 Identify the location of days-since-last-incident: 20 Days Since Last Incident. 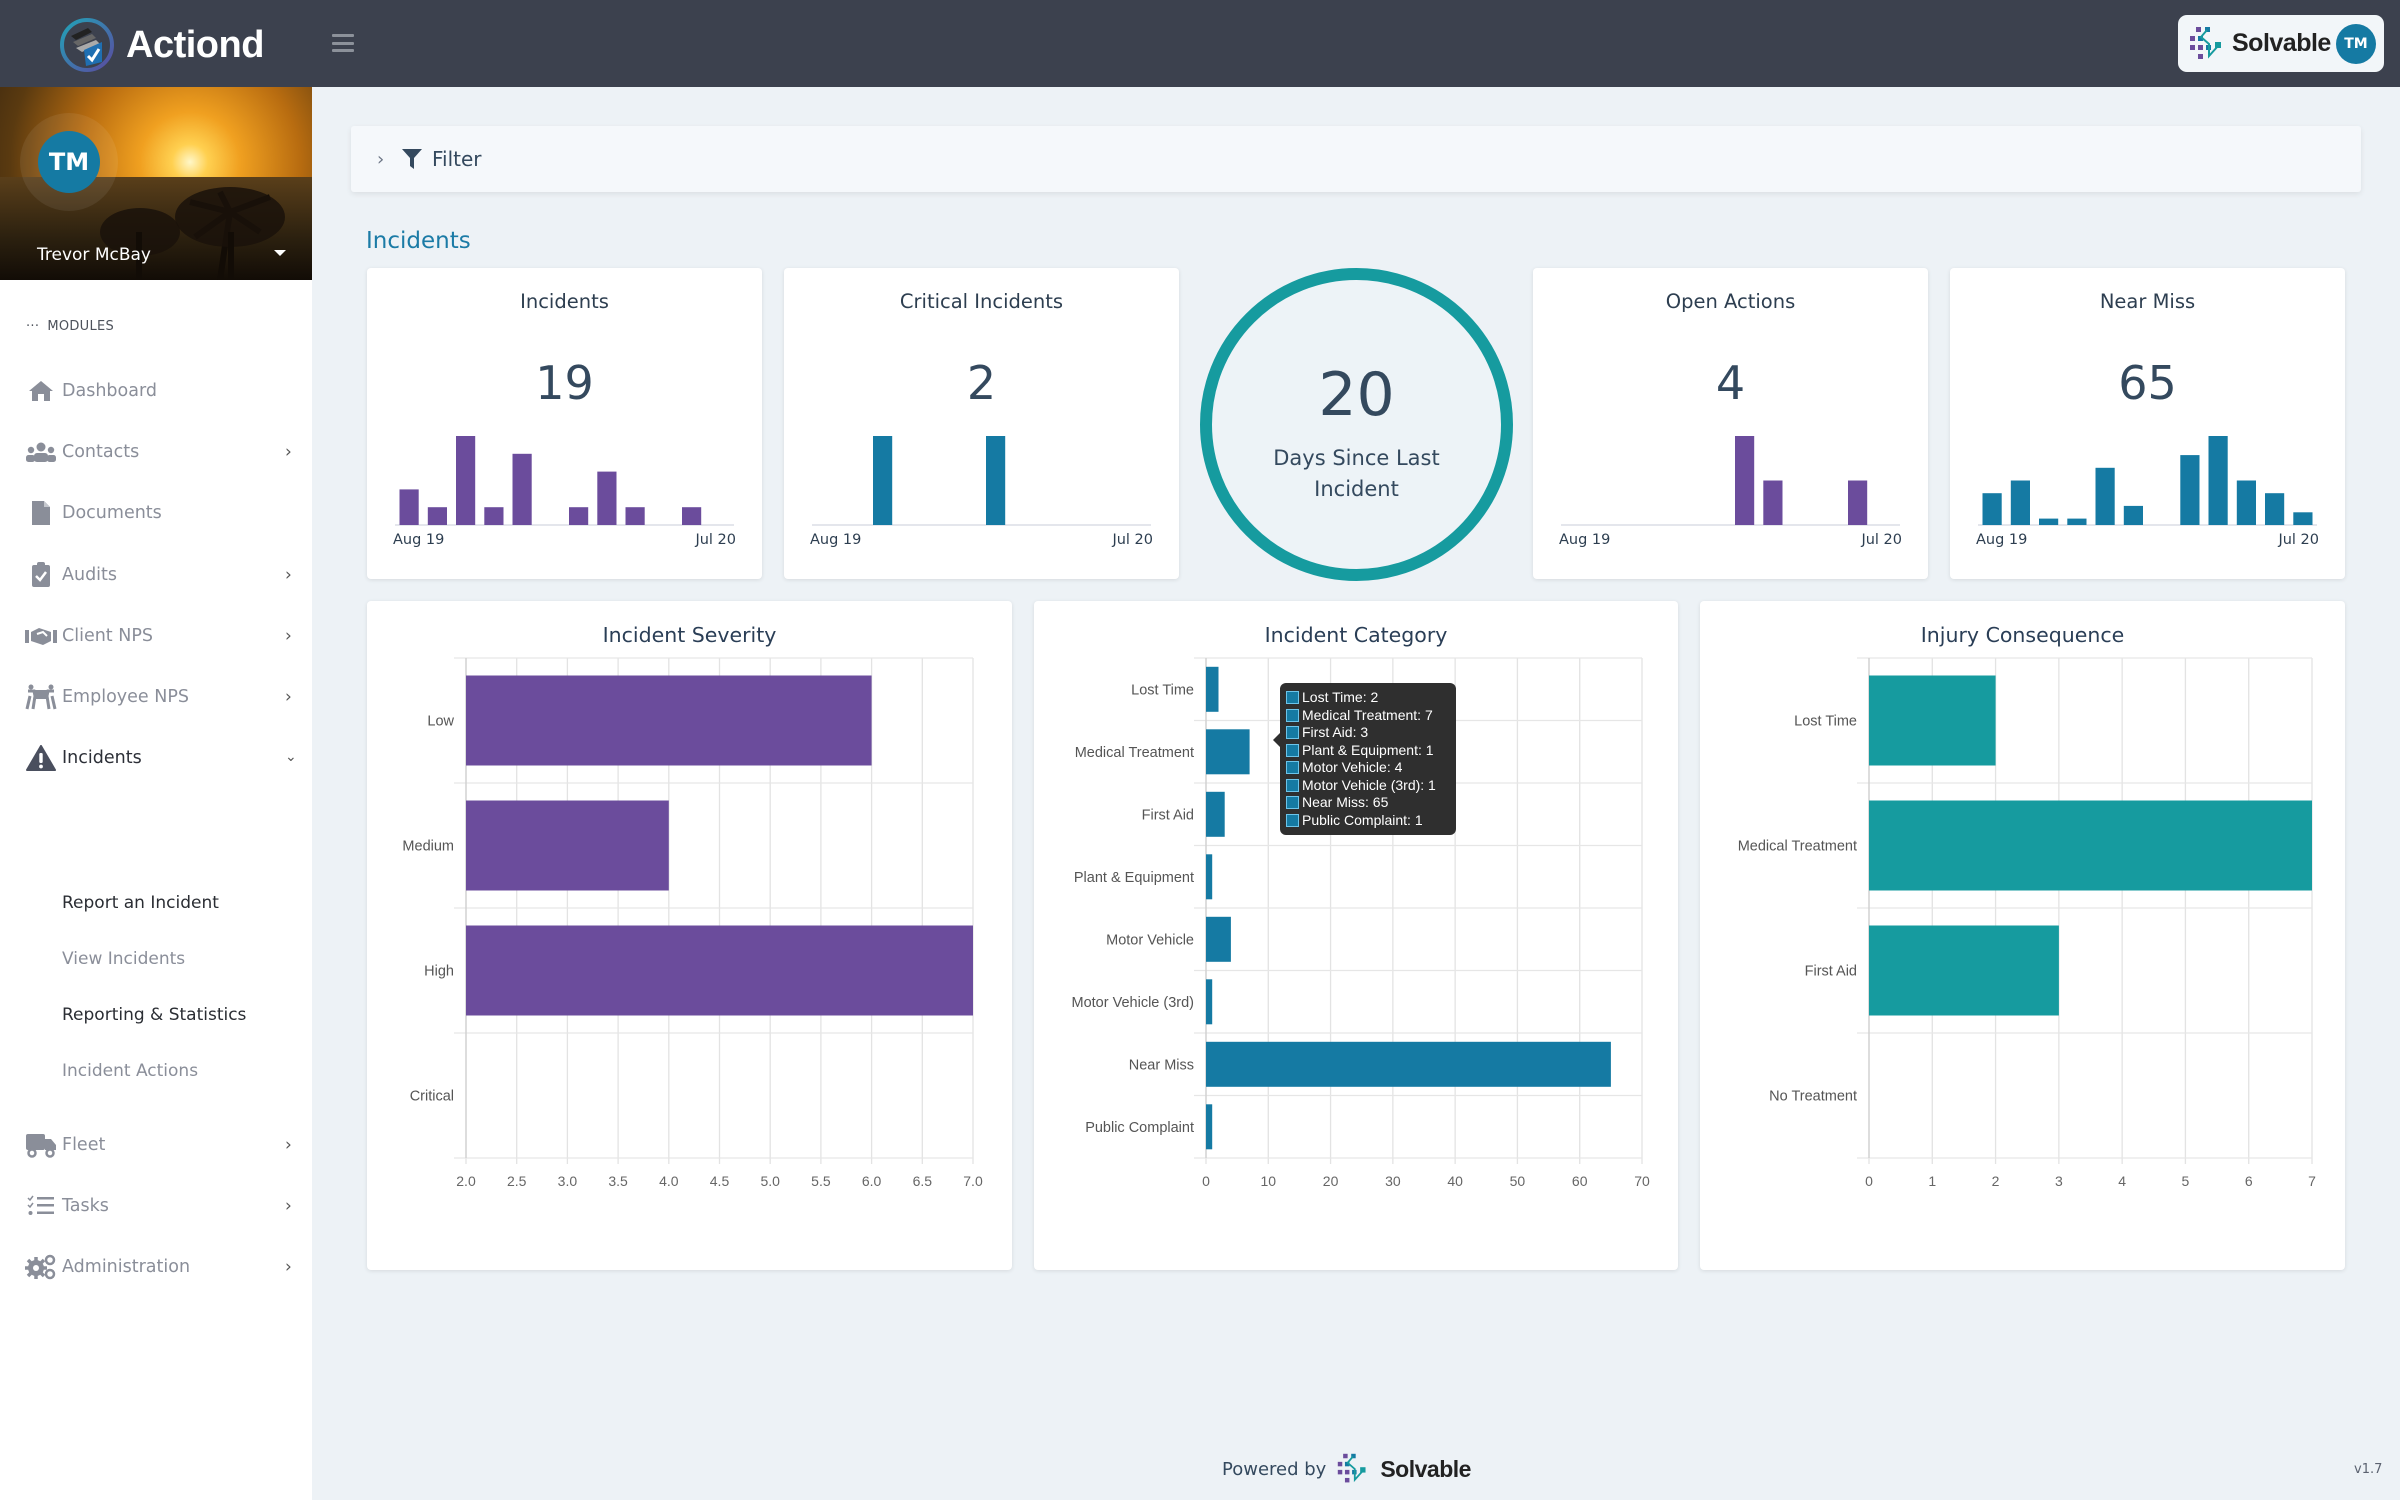
(1356, 424).